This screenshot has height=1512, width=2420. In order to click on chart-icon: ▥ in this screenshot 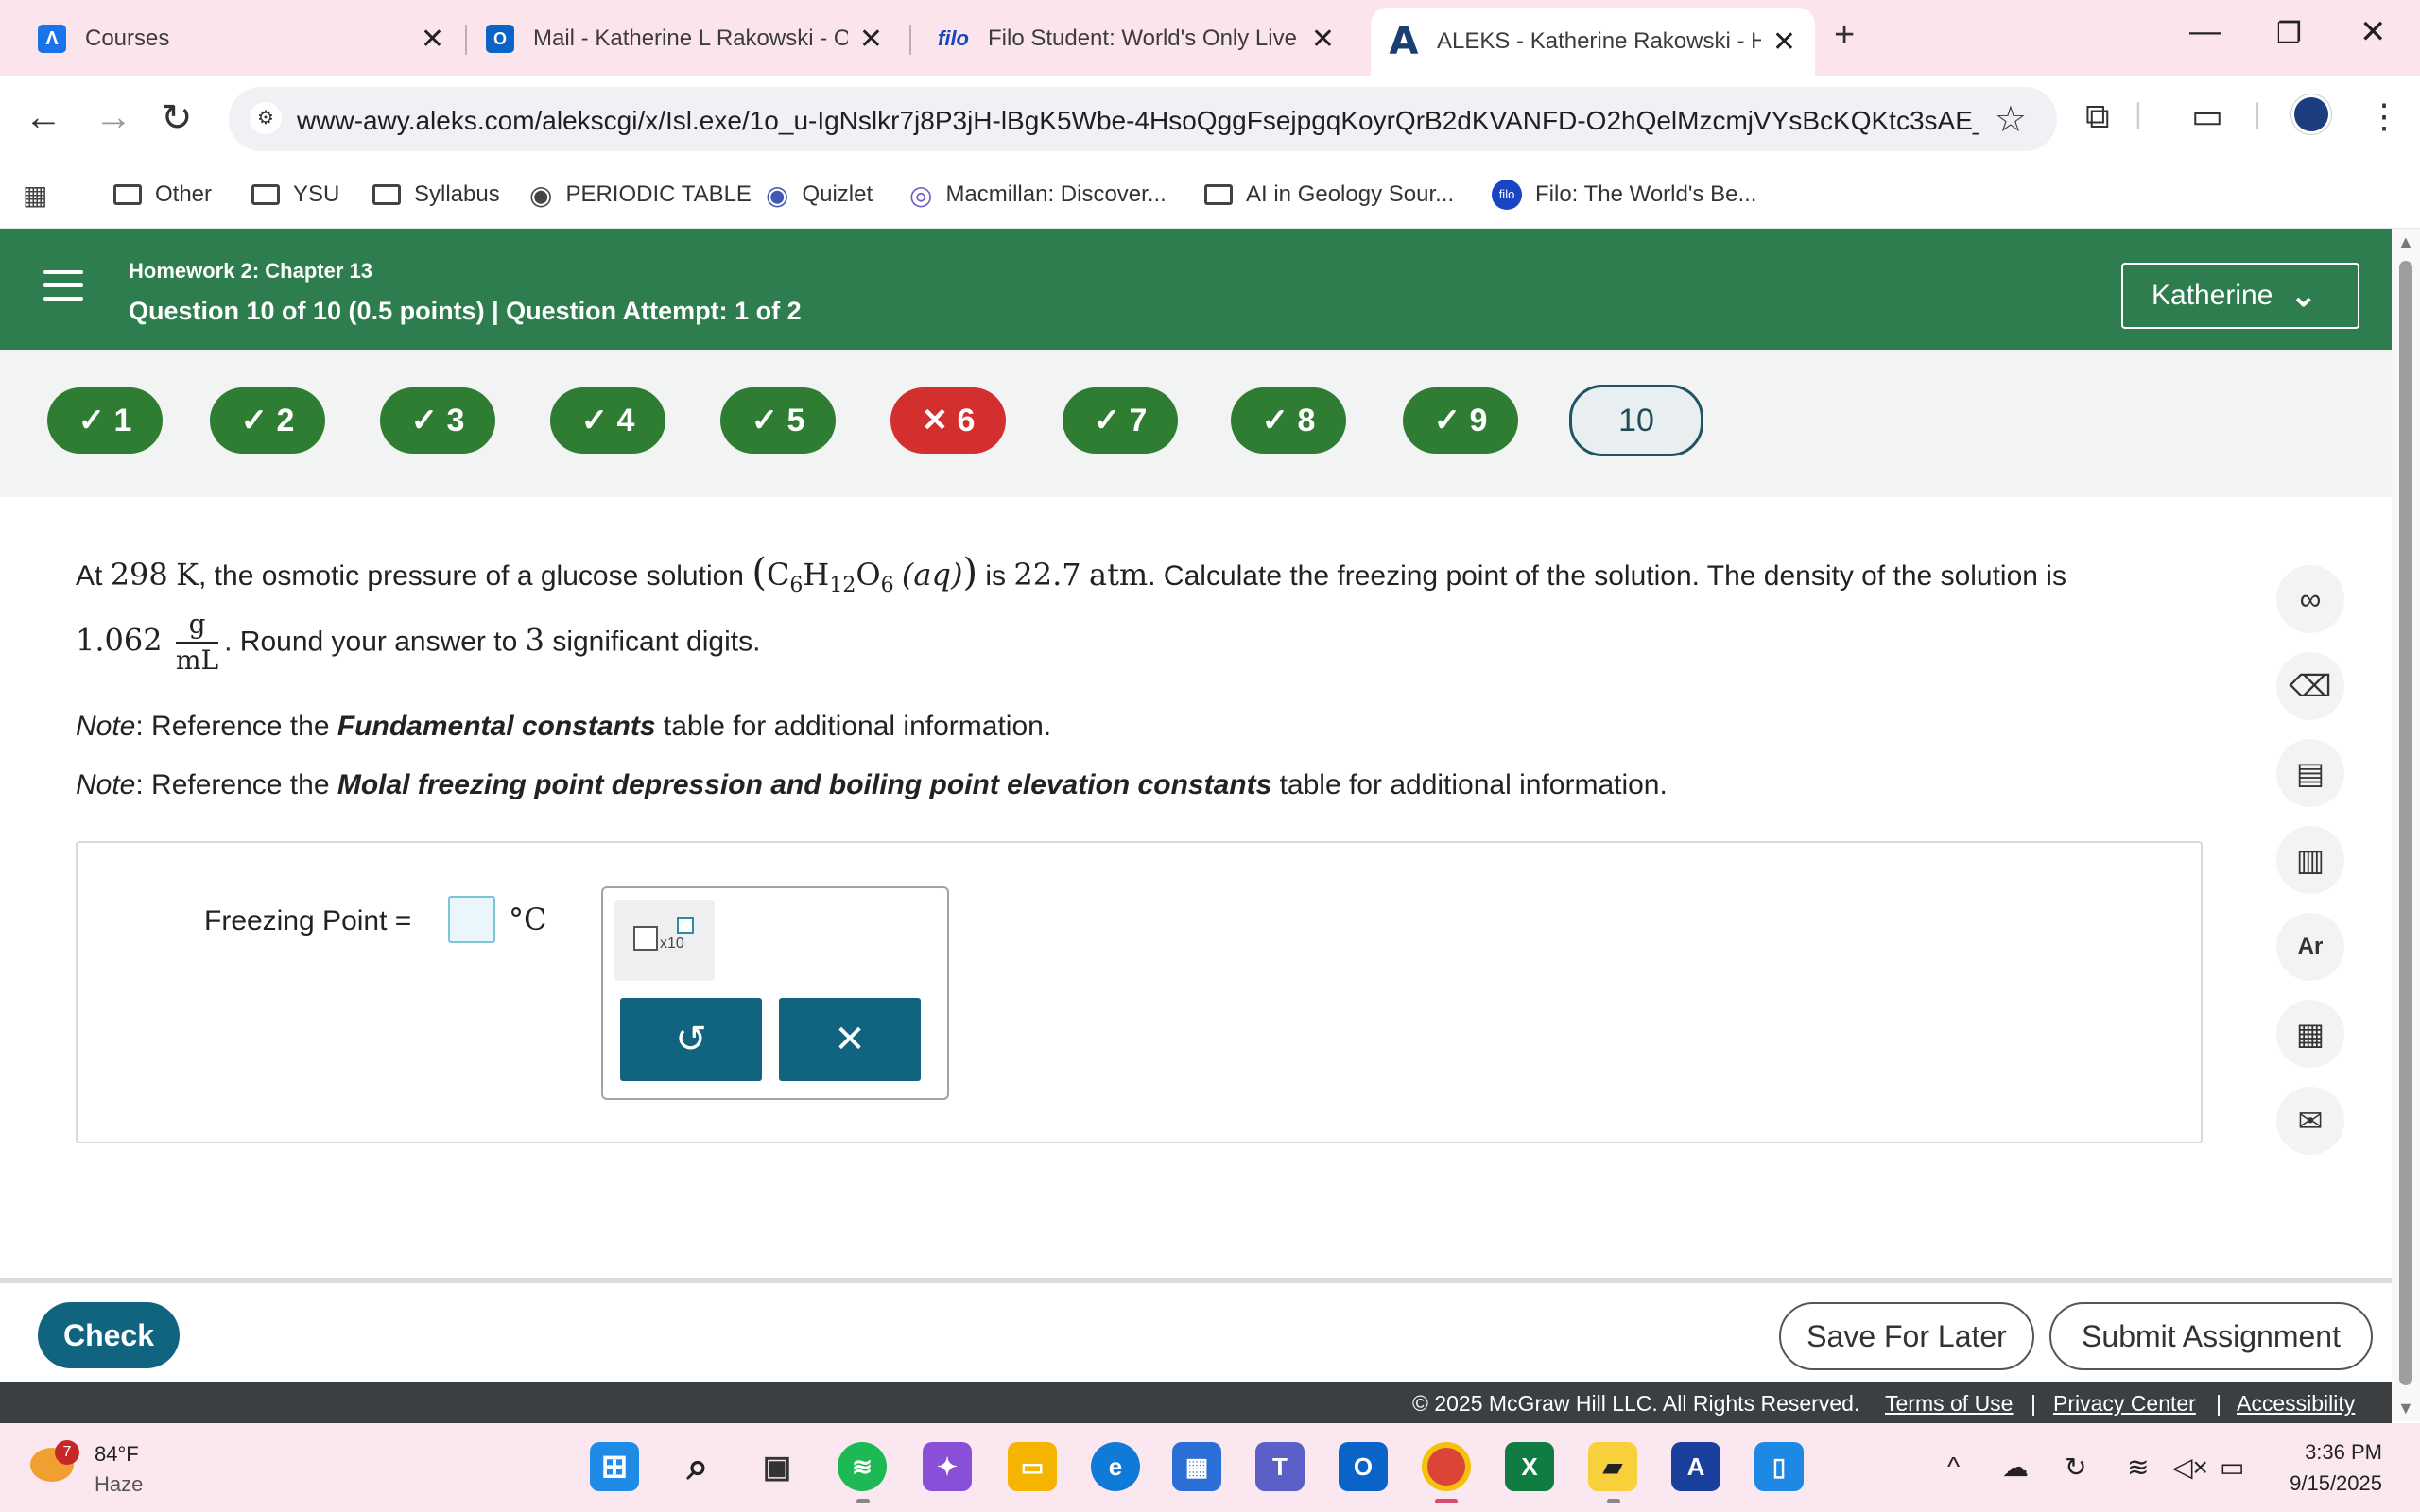, I will do `click(2310, 860)`.